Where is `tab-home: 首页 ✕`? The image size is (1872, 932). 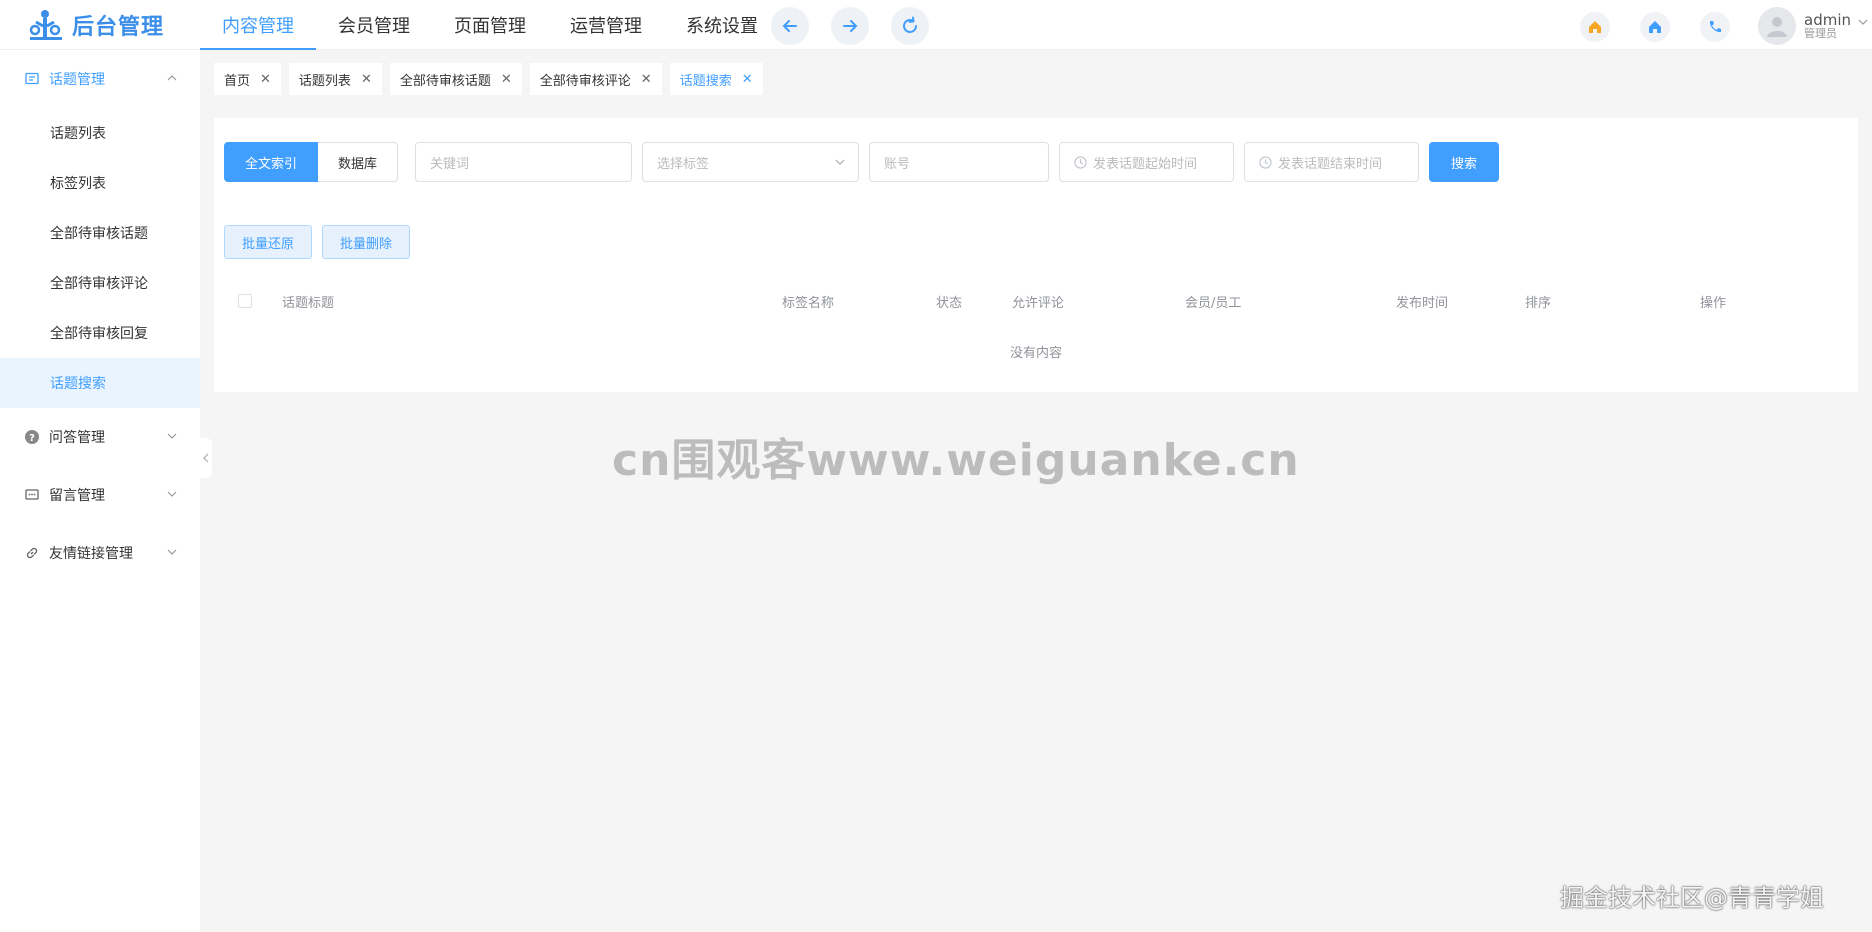
tab-home: 首页 ✕ is located at coordinates (247, 79).